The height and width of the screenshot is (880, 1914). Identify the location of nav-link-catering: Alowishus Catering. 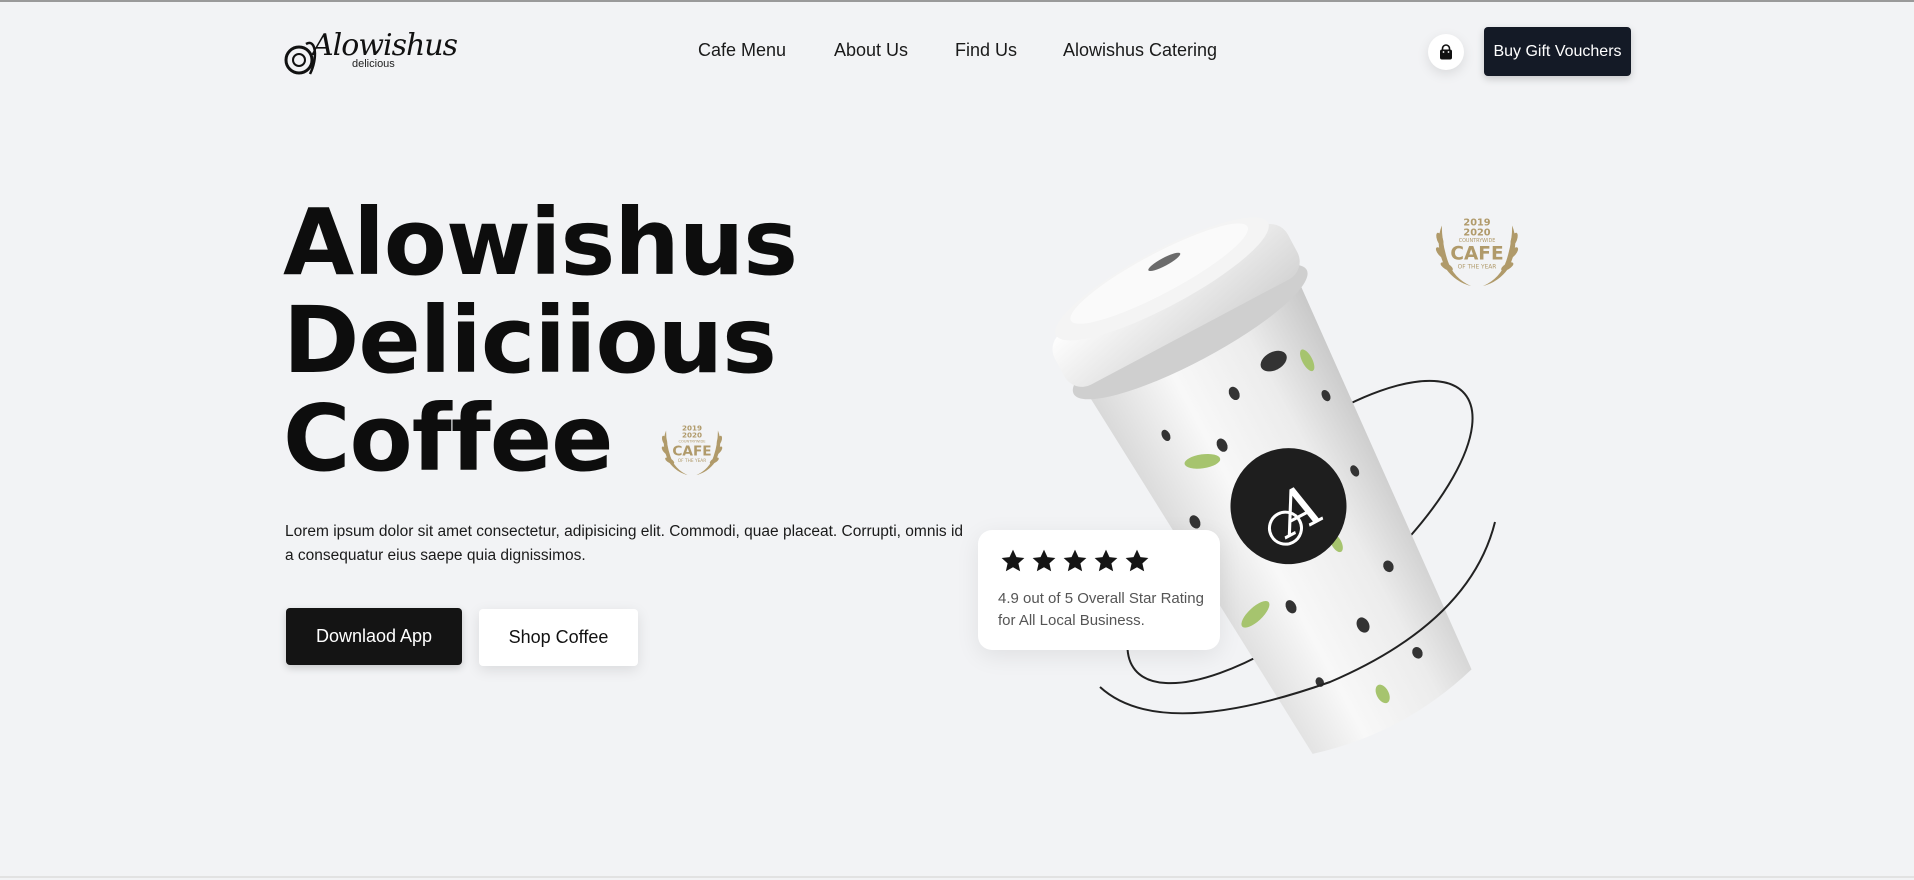
(1140, 50).